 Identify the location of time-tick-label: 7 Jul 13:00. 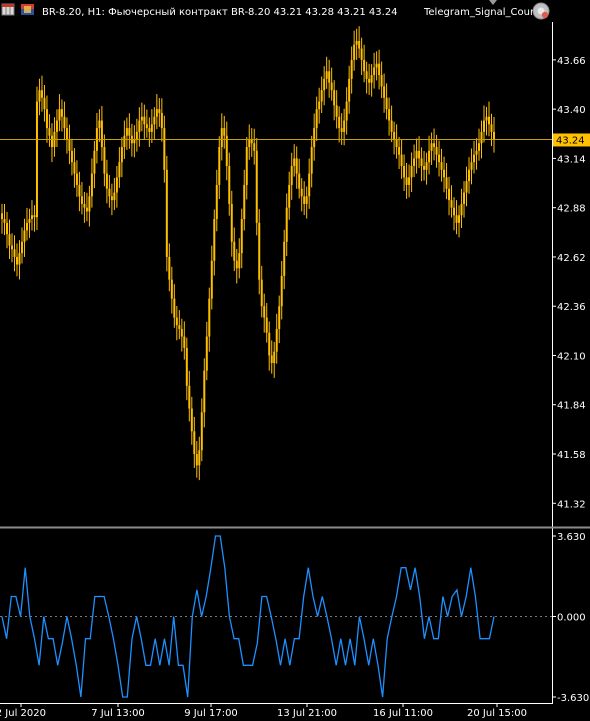
(118, 713).